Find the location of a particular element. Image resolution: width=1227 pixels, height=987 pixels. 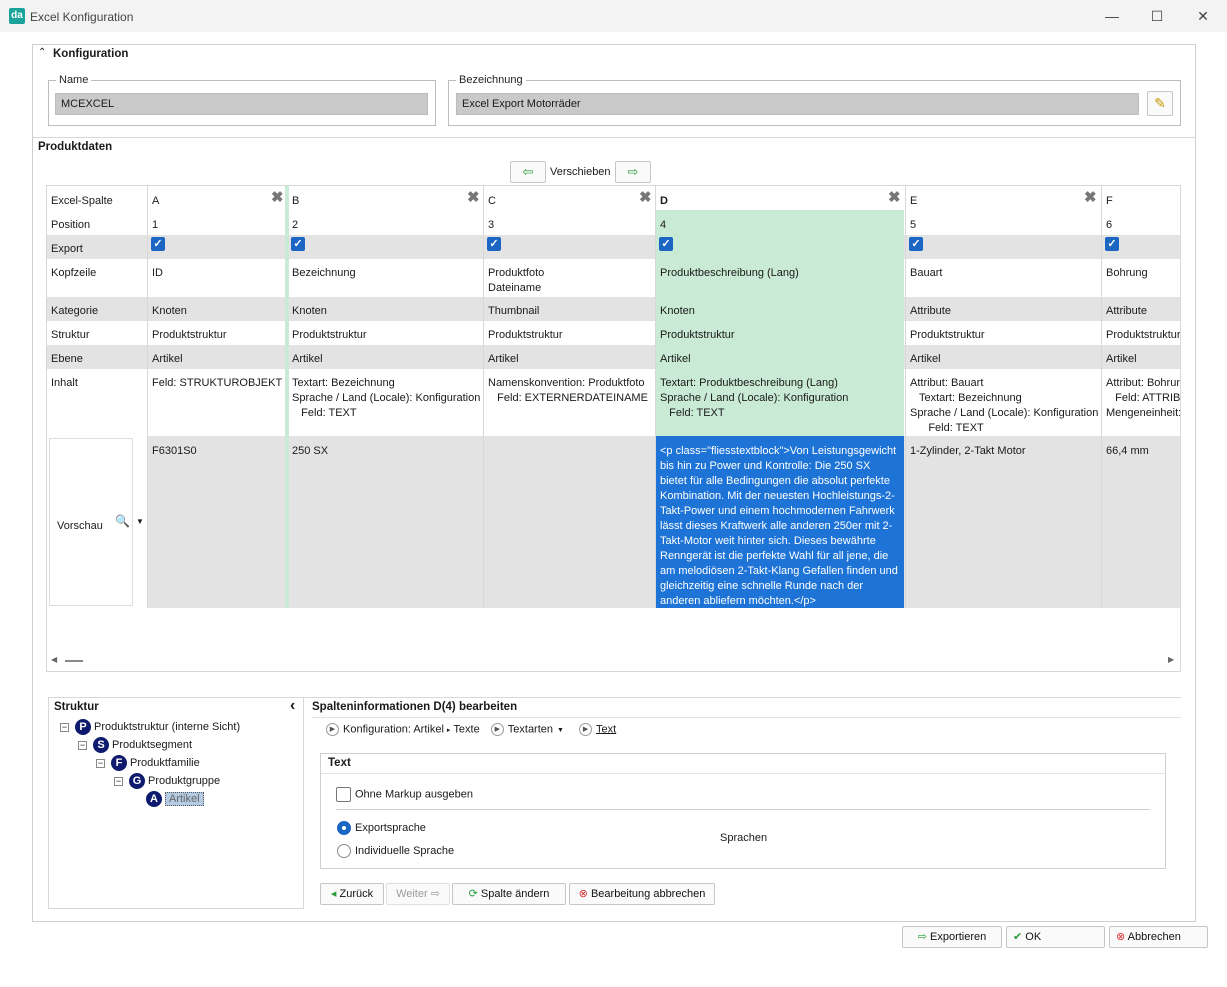

inhalt-cell: Feld: STRUKTUROBJEKT is located at coordinates (217, 383).